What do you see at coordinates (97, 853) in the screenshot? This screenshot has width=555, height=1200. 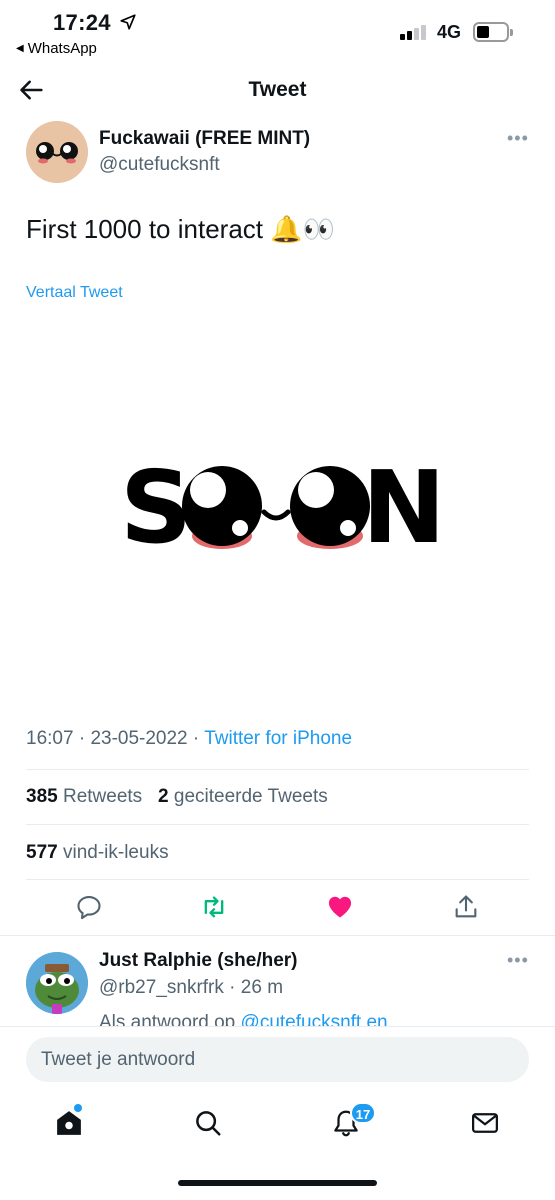 I see `likes-stat: 577 vind-ik-leuks` at bounding box center [97, 853].